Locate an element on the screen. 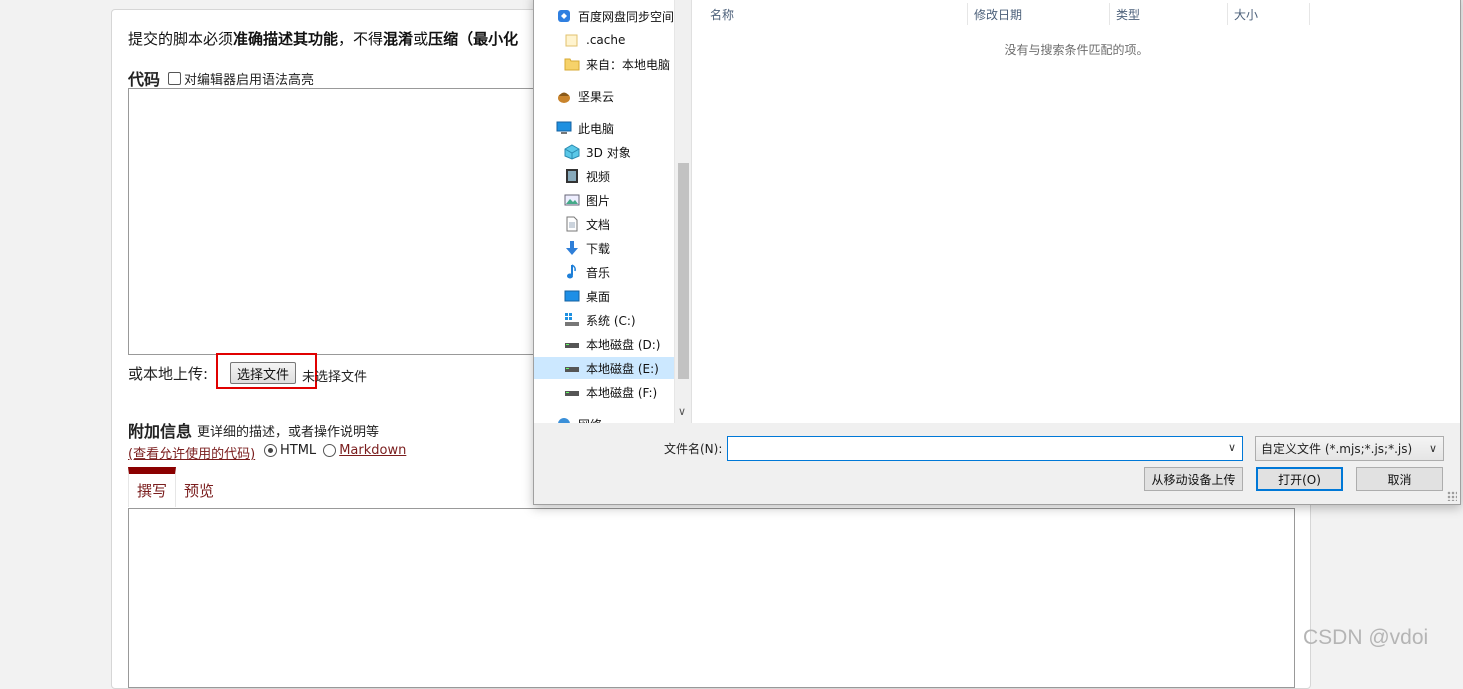  nav-item-cache: .cache is located at coordinates (594, 40).